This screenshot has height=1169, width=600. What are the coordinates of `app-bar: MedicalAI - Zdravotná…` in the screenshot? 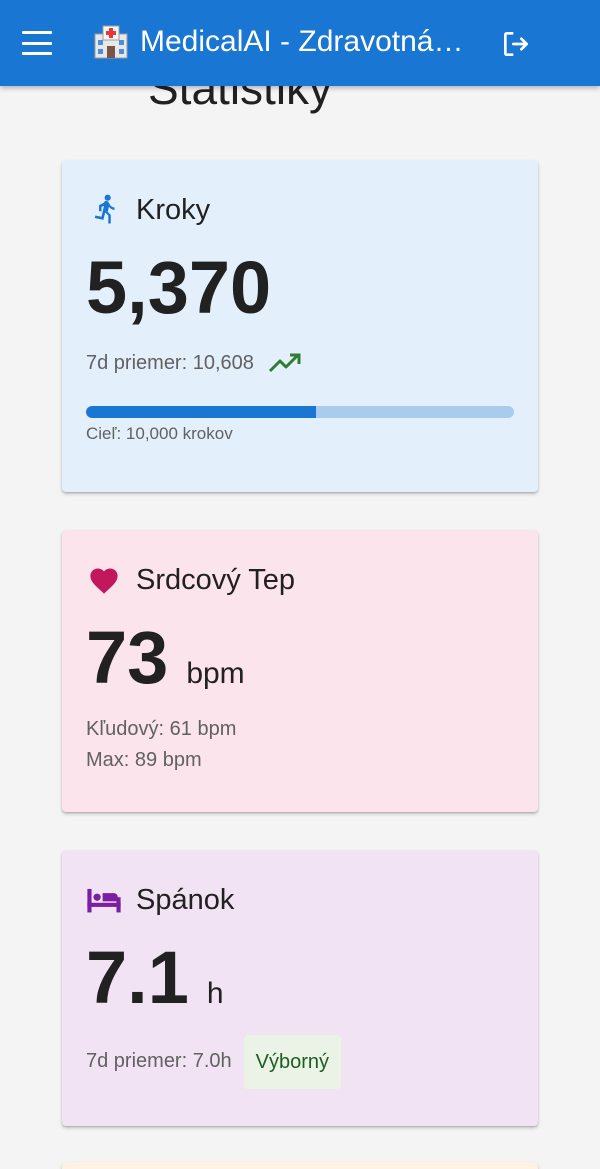 It's located at (300, 43).